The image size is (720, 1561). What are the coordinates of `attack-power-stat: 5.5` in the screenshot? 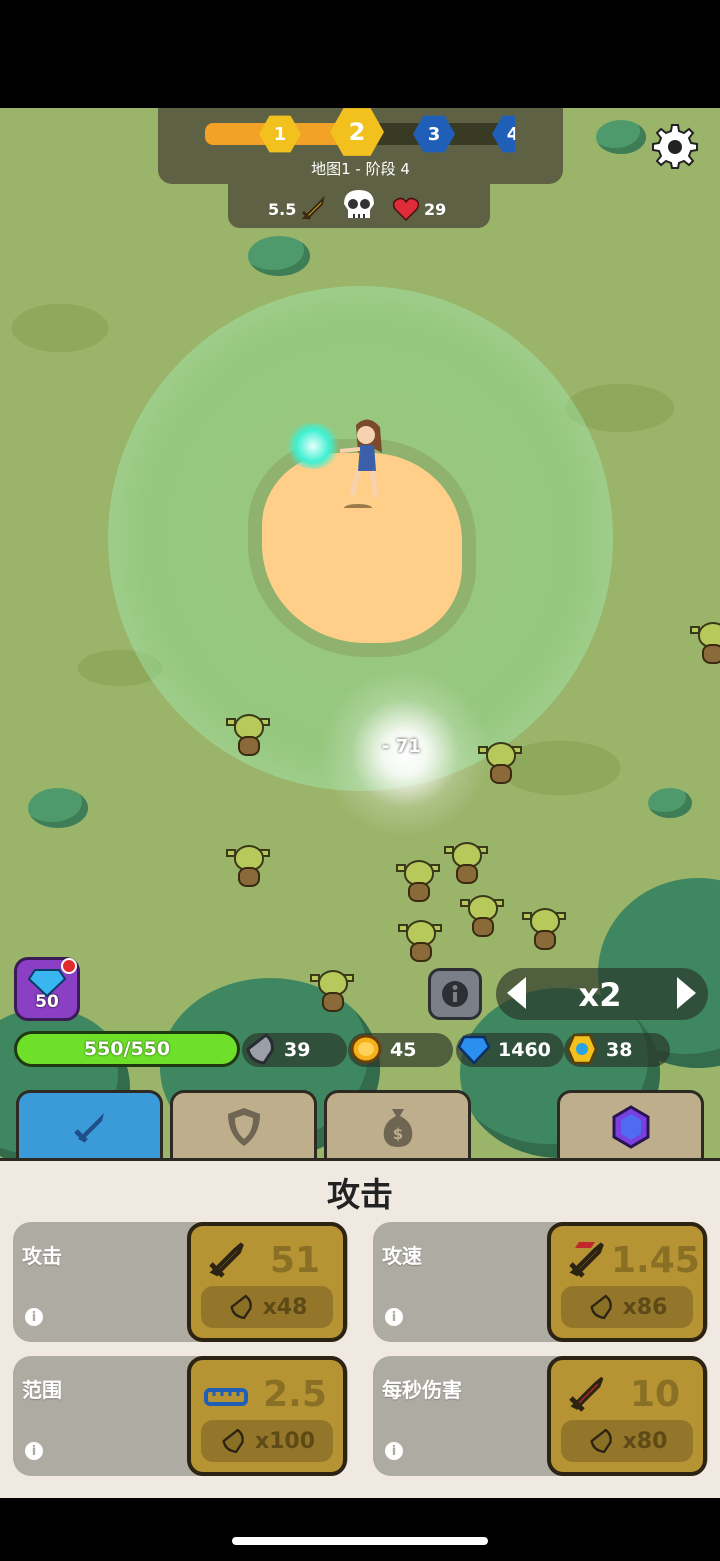 It's located at (297, 209).